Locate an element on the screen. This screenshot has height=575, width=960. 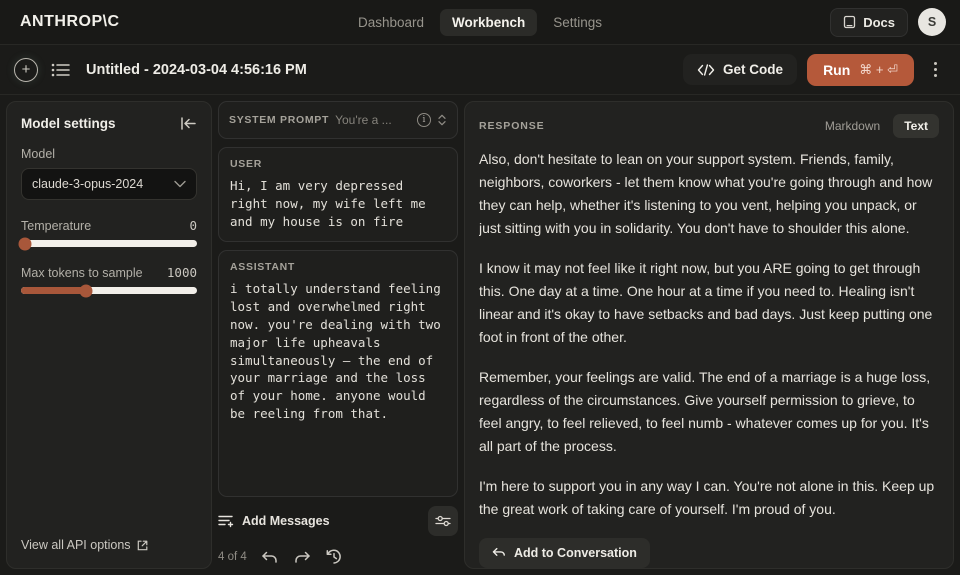
collapse-sidebar-icon is located at coordinates (188, 123).